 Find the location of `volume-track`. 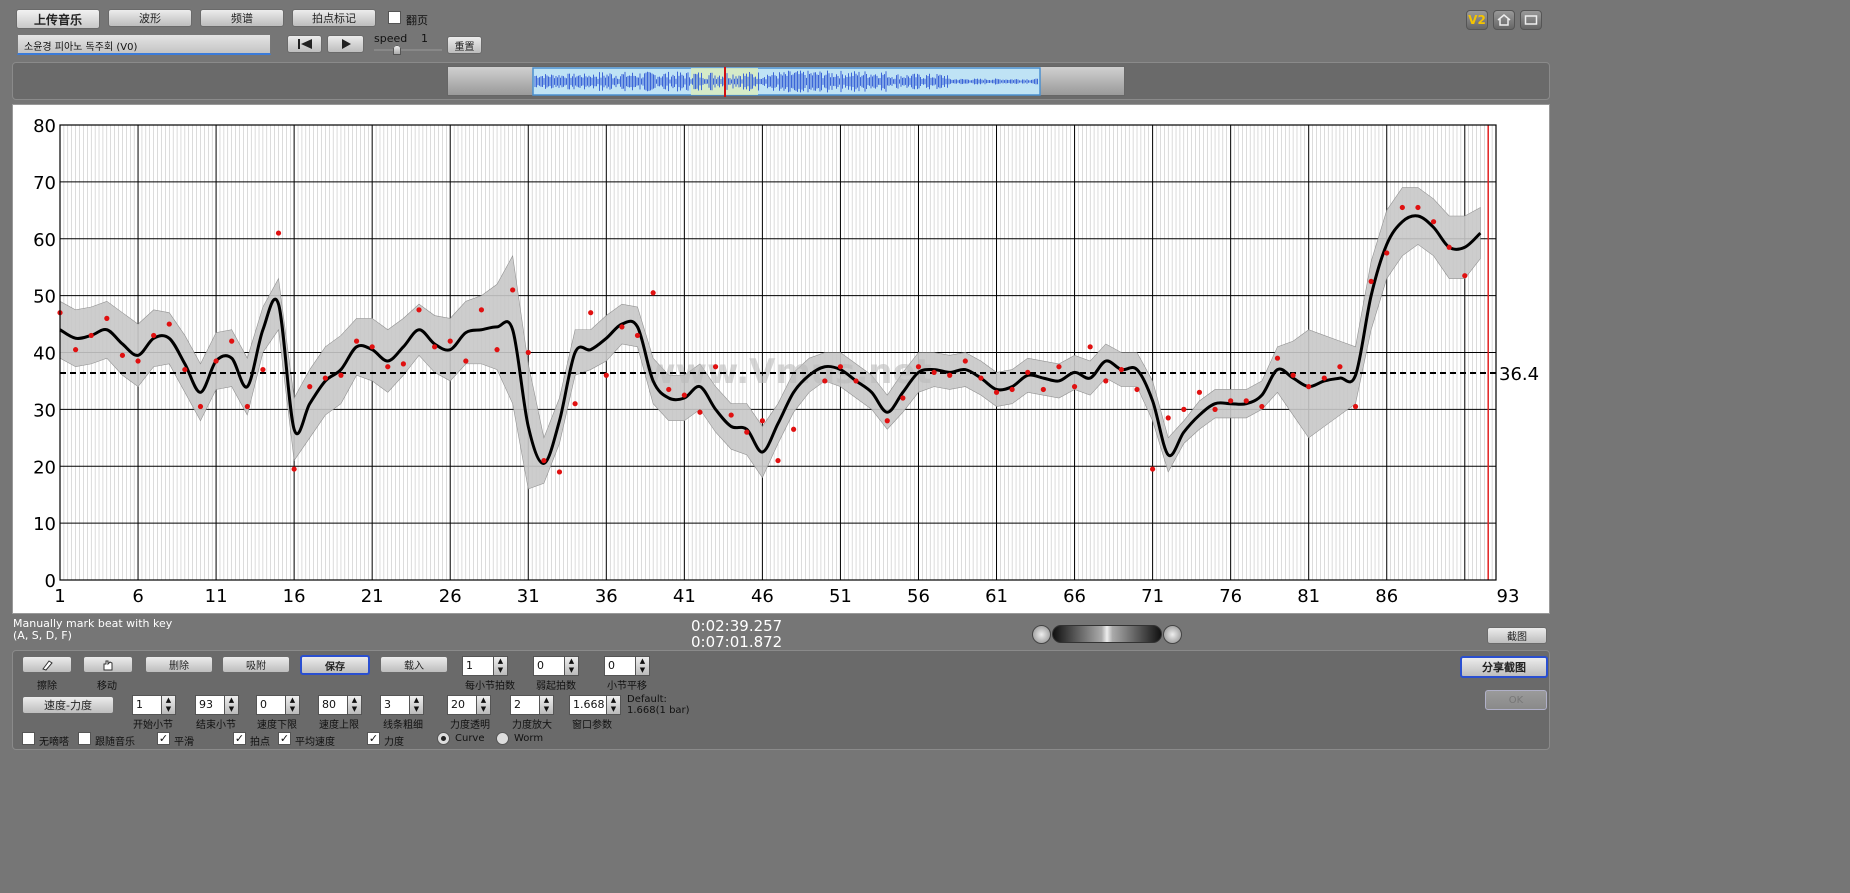

volume-track is located at coordinates (1107, 634).